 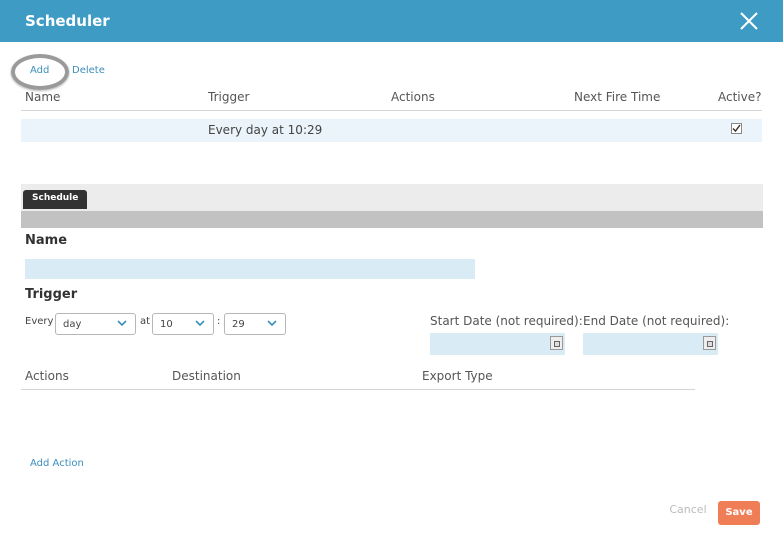 I want to click on end-date-input, so click(x=650, y=344).